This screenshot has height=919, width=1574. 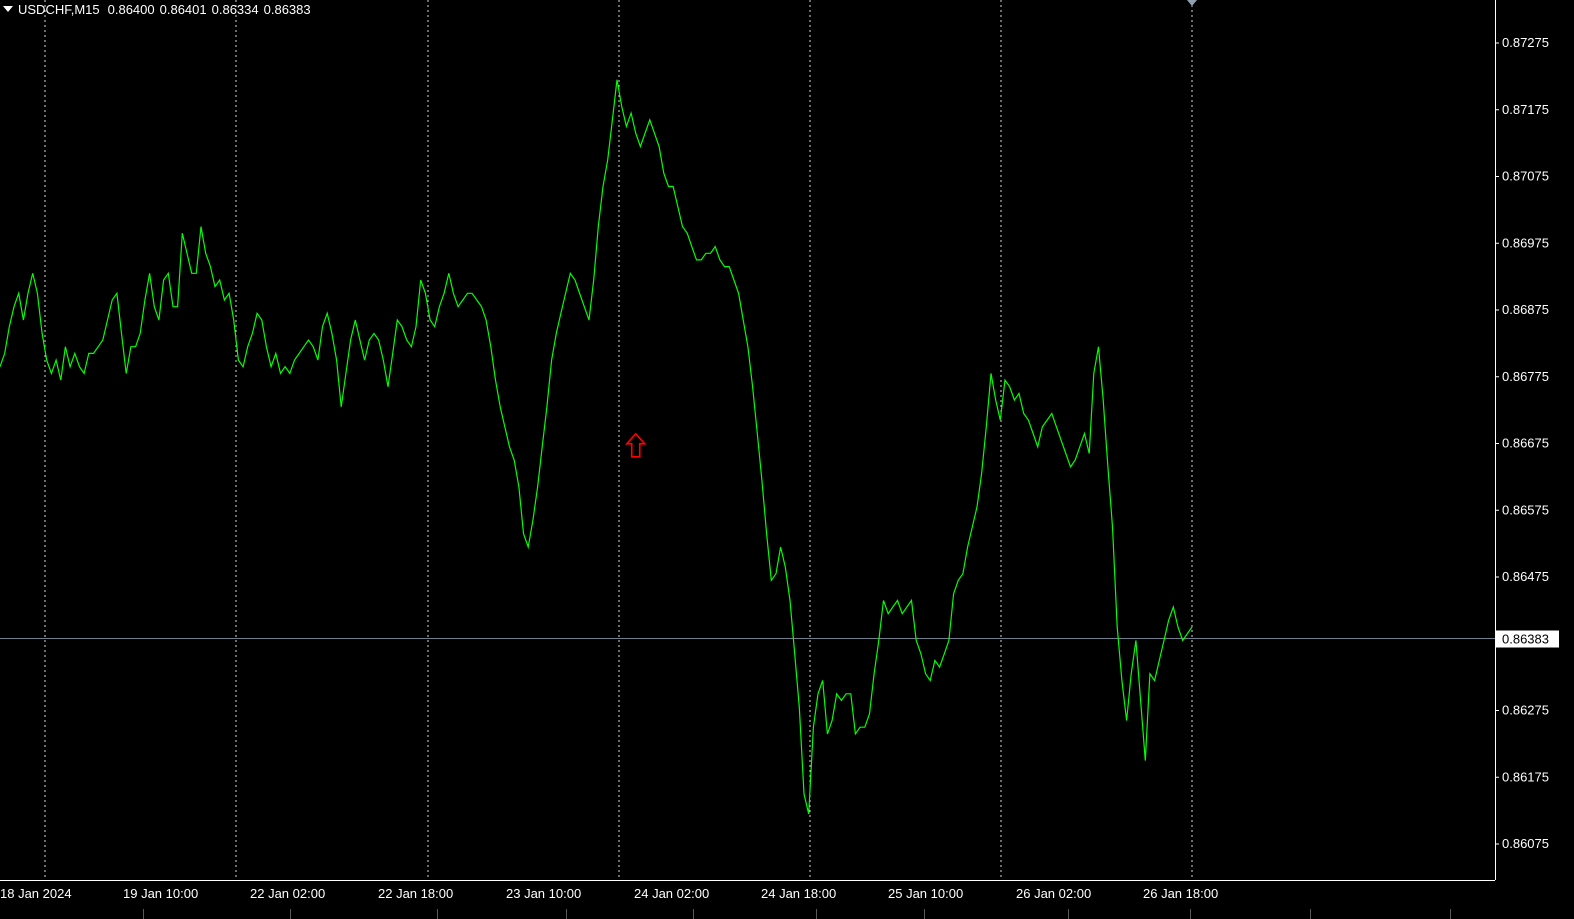 What do you see at coordinates (1525, 176) in the screenshot?
I see `y-tick-label: 0.87075` at bounding box center [1525, 176].